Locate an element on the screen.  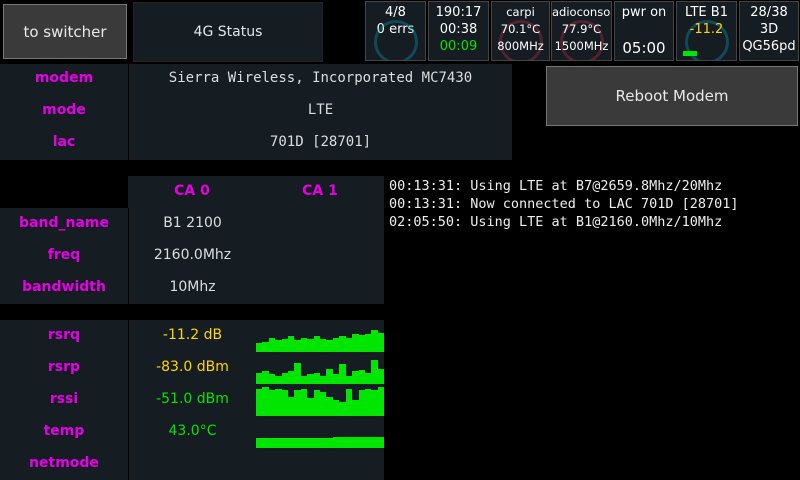
label-netmode: netmode is located at coordinates (64, 463).